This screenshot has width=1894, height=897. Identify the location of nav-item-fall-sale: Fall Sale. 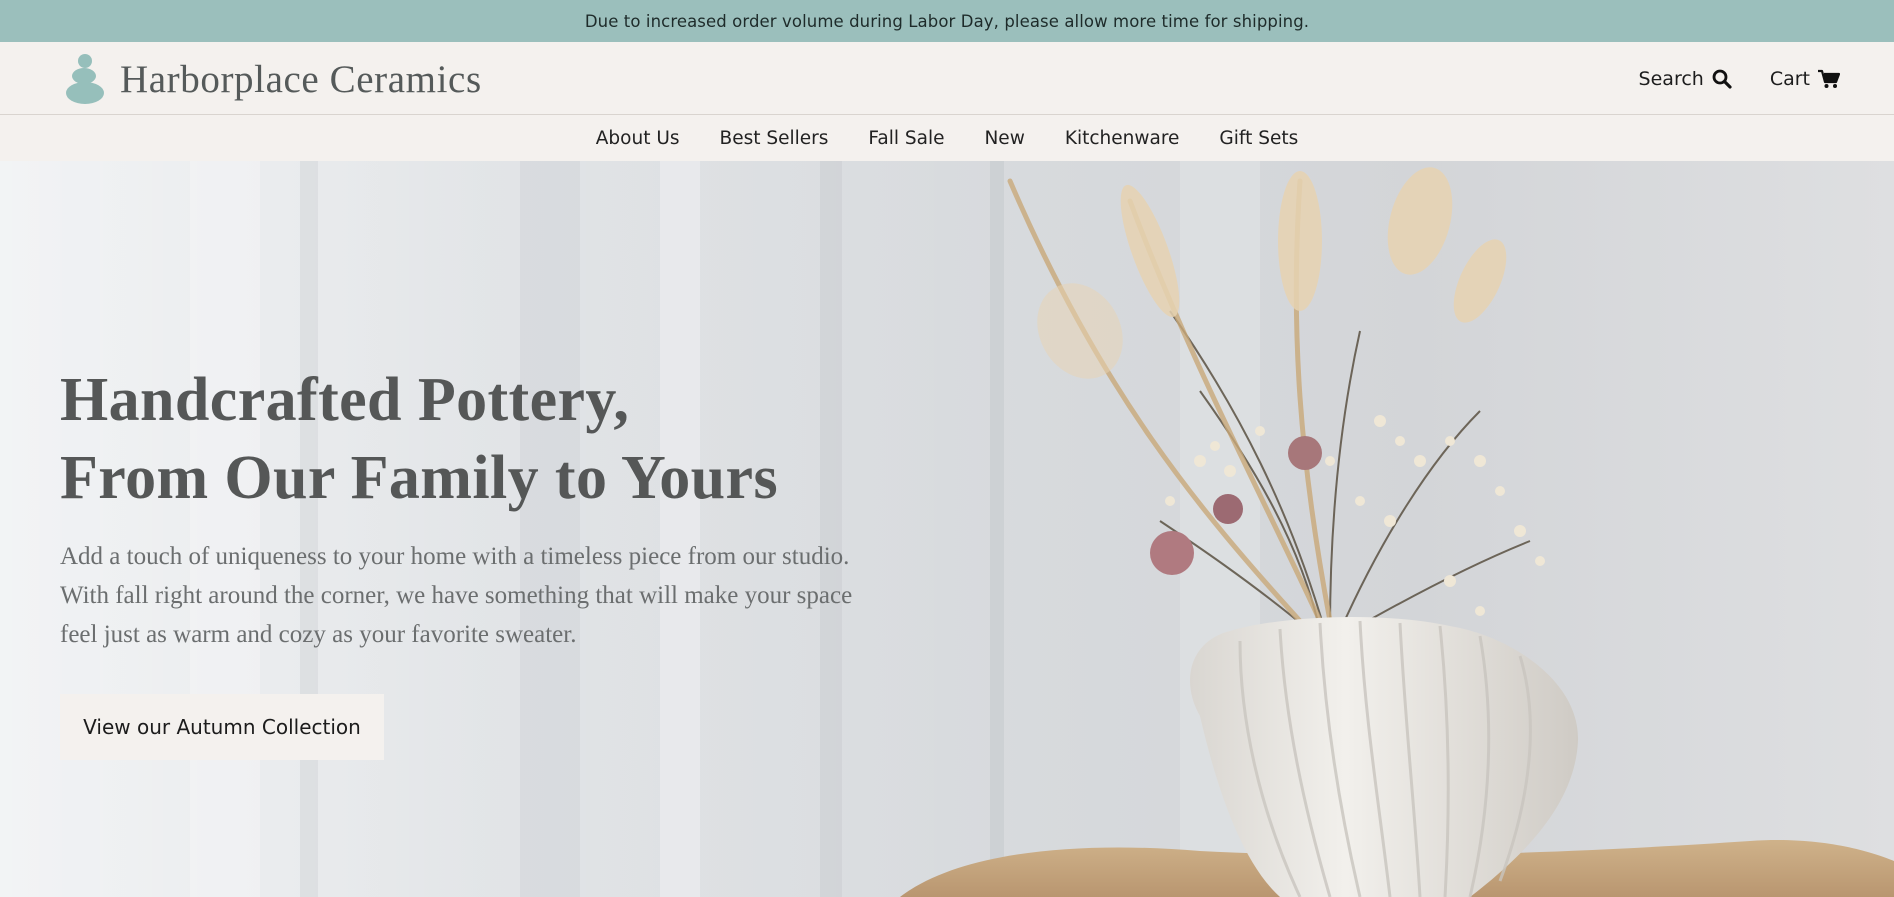
(906, 138).